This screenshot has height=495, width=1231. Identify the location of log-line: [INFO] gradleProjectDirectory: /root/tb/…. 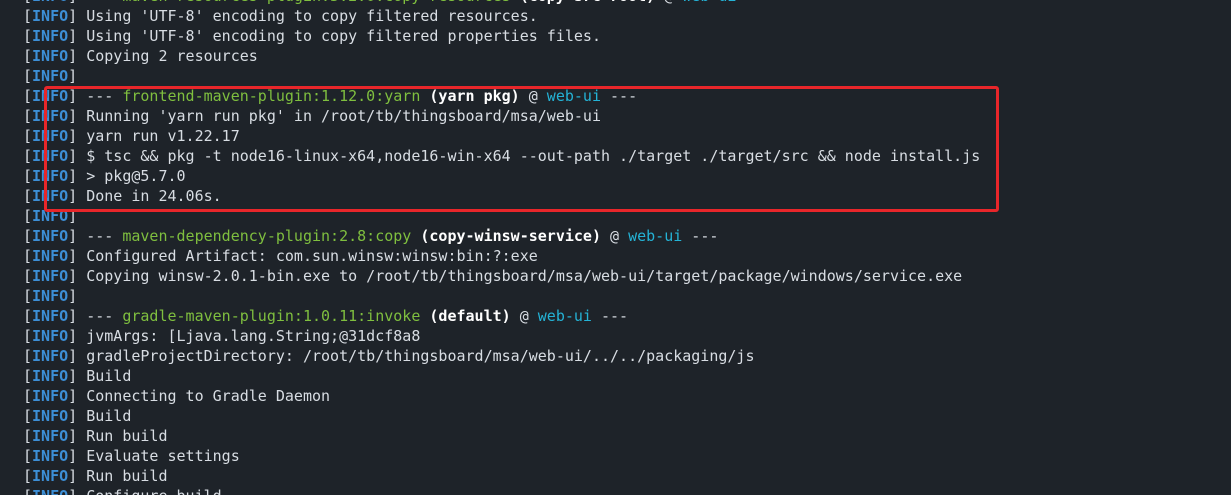
(501, 356).